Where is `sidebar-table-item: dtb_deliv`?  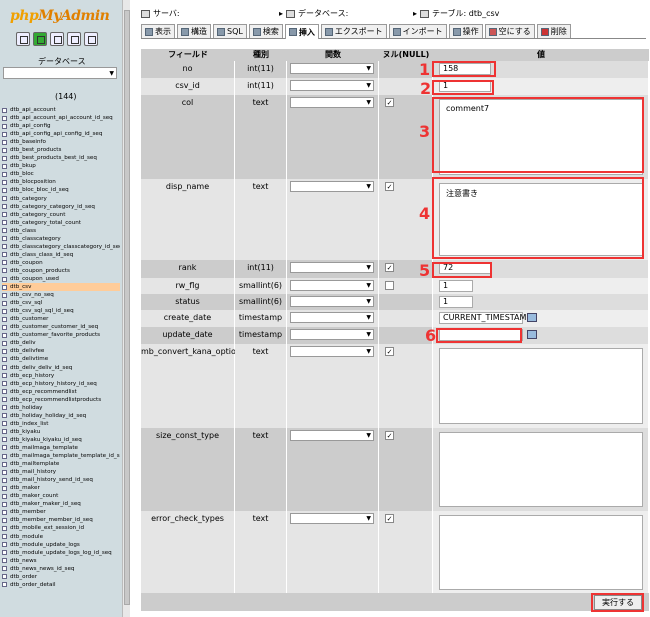 sidebar-table-item: dtb_deliv is located at coordinates (61, 343).